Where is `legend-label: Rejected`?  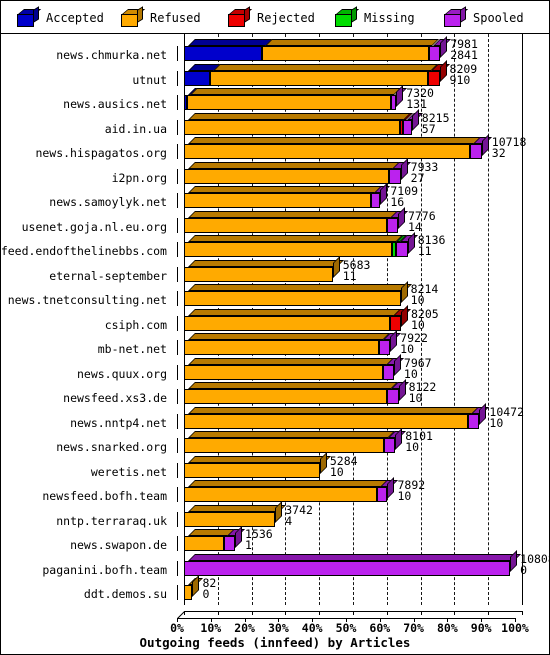
legend-label: Rejected is located at coordinates (286, 18).